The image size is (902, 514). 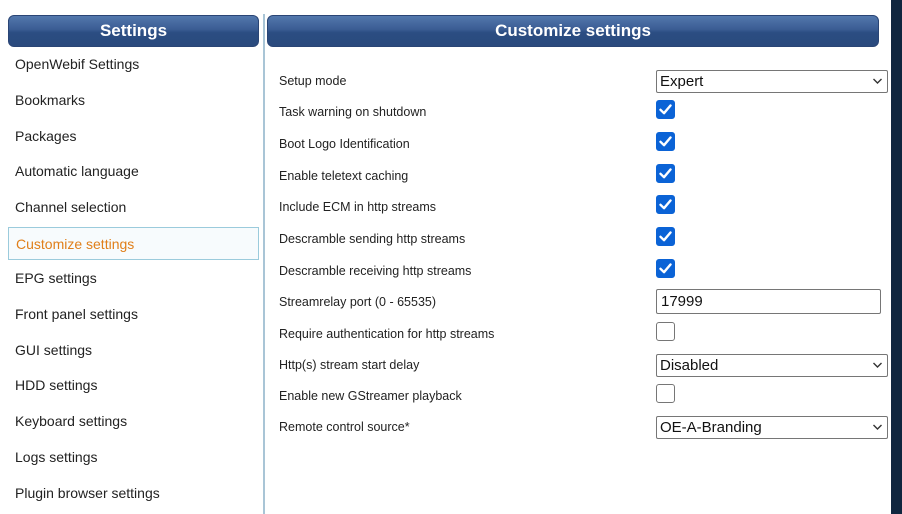 What do you see at coordinates (313, 81) in the screenshot?
I see `setting-label: Setup mode` at bounding box center [313, 81].